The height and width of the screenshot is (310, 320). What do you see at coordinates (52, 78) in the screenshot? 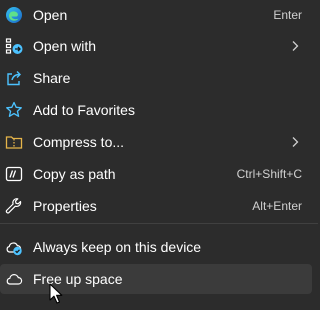
I see `menu-item-label: Share` at bounding box center [52, 78].